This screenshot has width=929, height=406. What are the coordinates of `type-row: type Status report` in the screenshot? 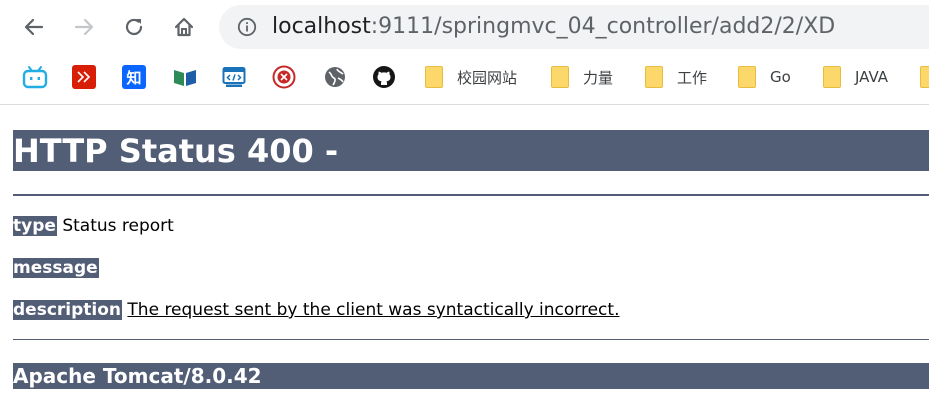 It's located at (93, 226).